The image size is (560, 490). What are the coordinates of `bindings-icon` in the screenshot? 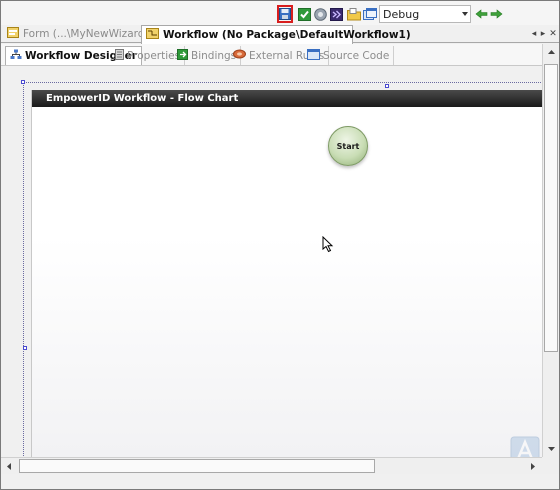 It's located at (182, 55).